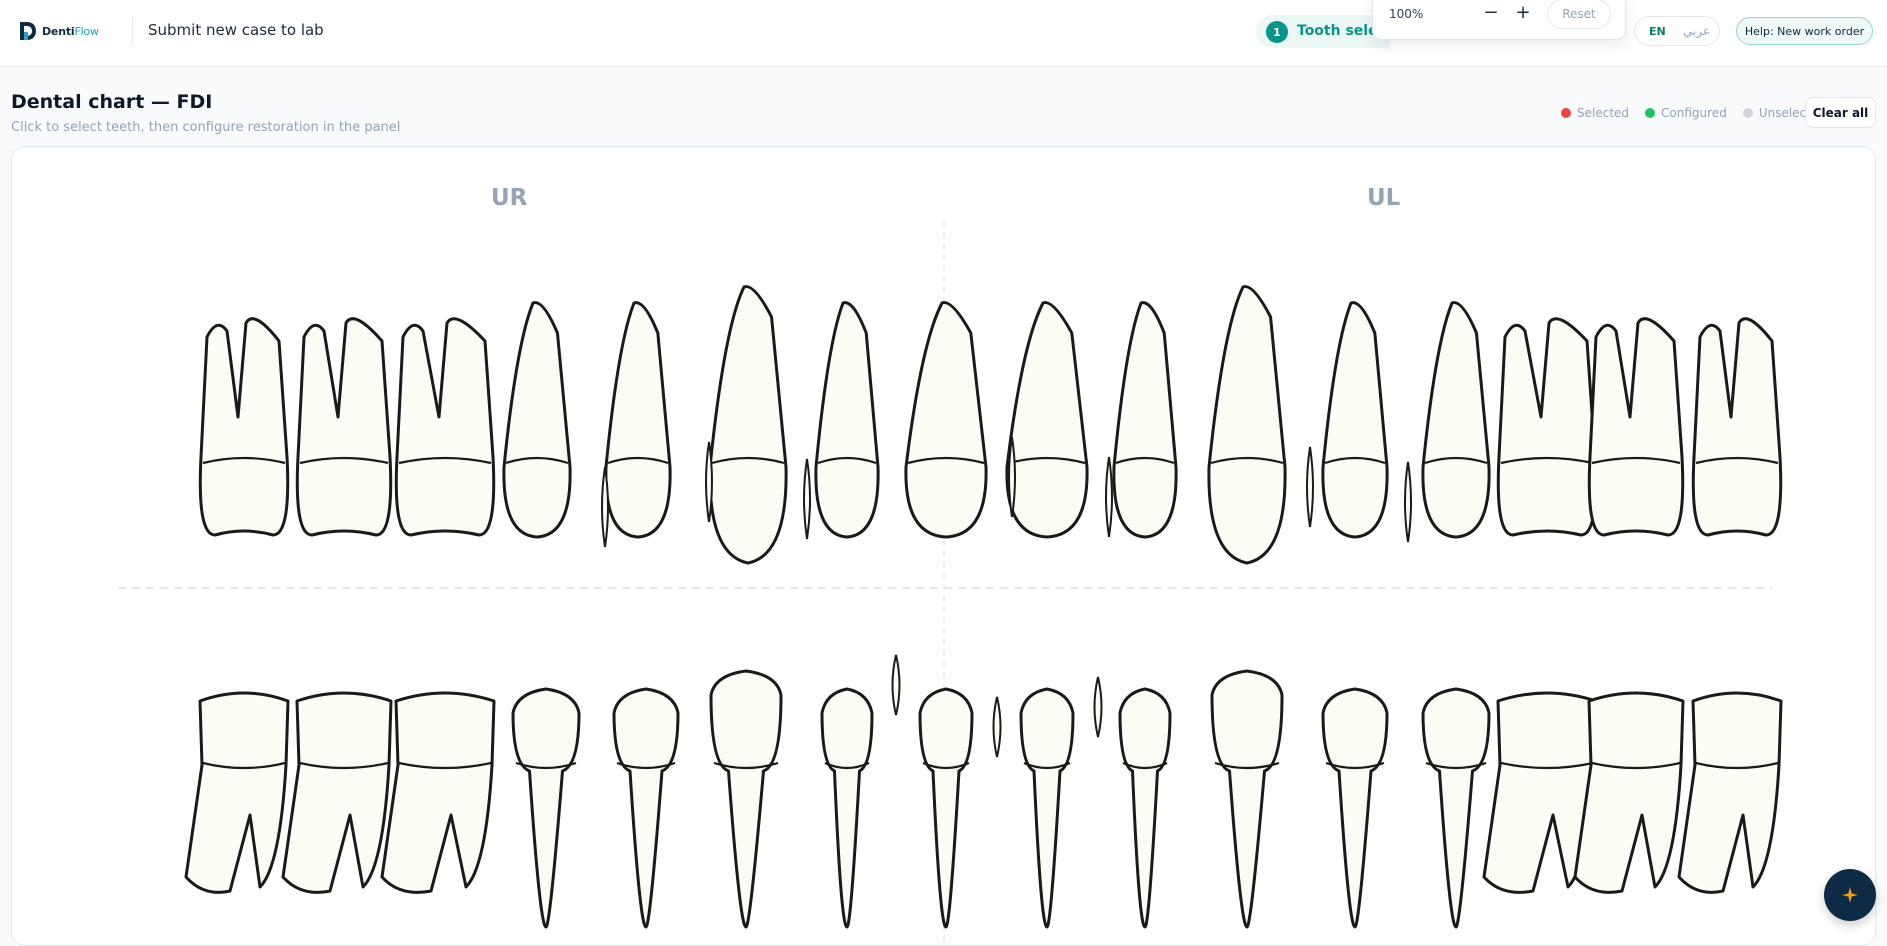  Describe the element at coordinates (1677, 31) in the screenshot. I see `language-toggle: EN عربي` at that location.